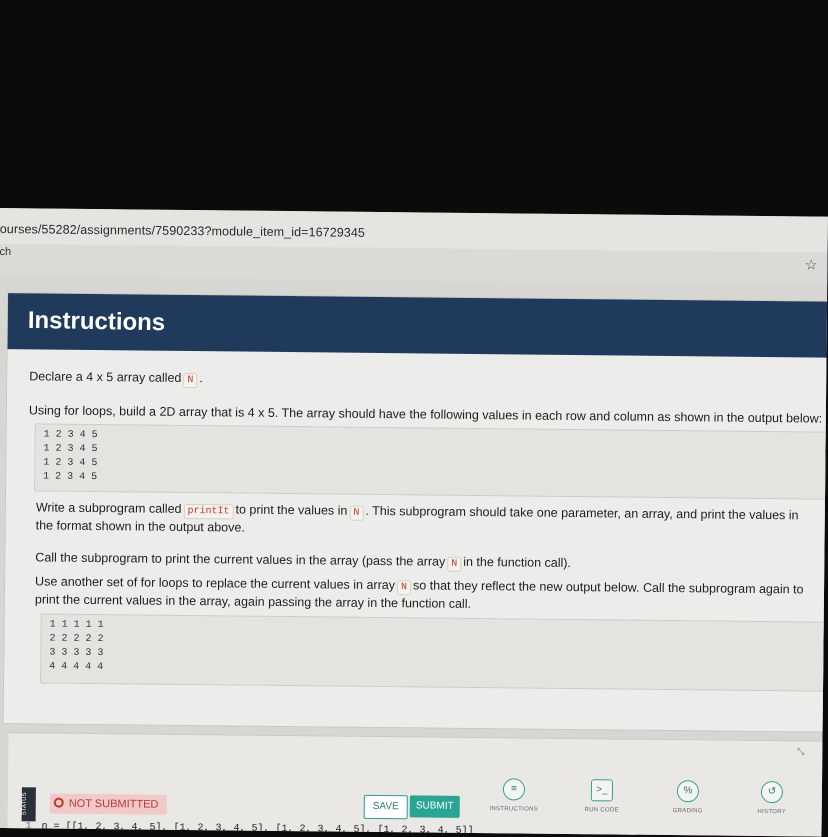  I want to click on instruction-text: Declare a 4 x 5 array called, so click(105, 377).